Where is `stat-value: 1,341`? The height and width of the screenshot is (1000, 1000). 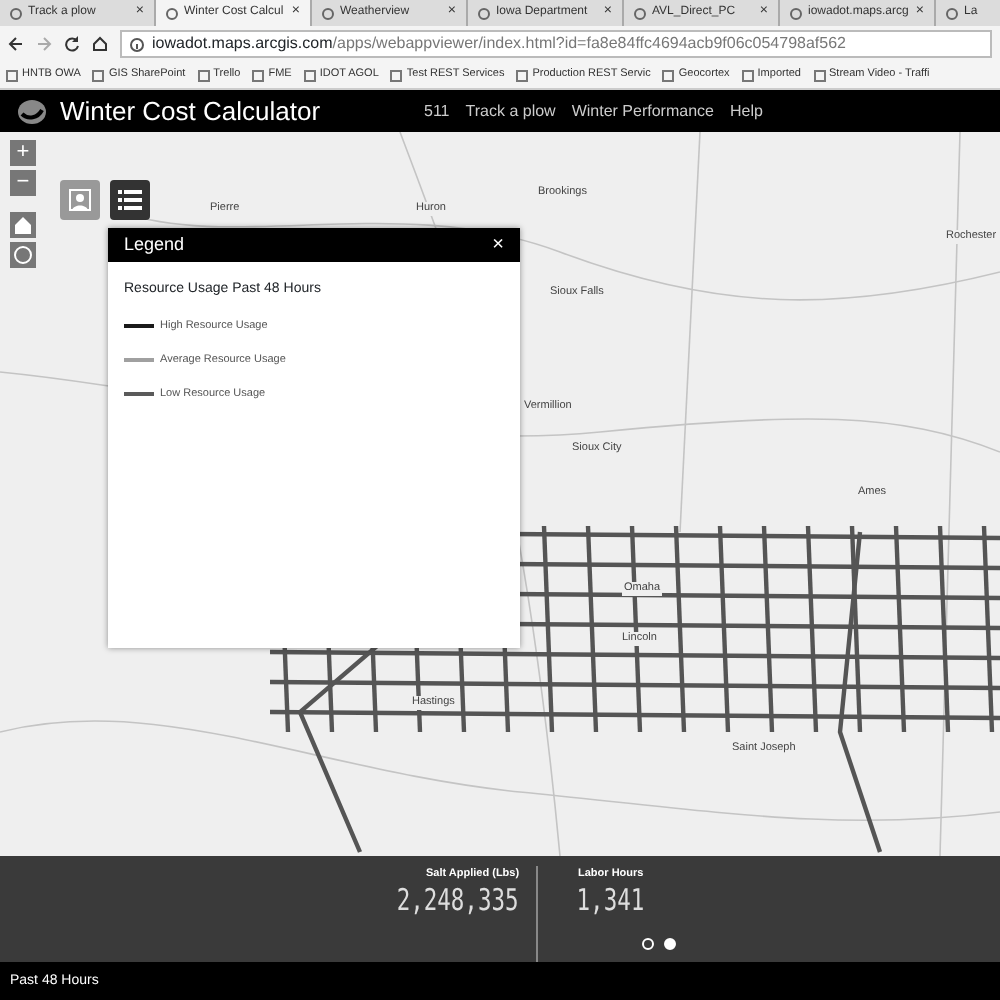
stat-value: 1,341 is located at coordinates (609, 902).